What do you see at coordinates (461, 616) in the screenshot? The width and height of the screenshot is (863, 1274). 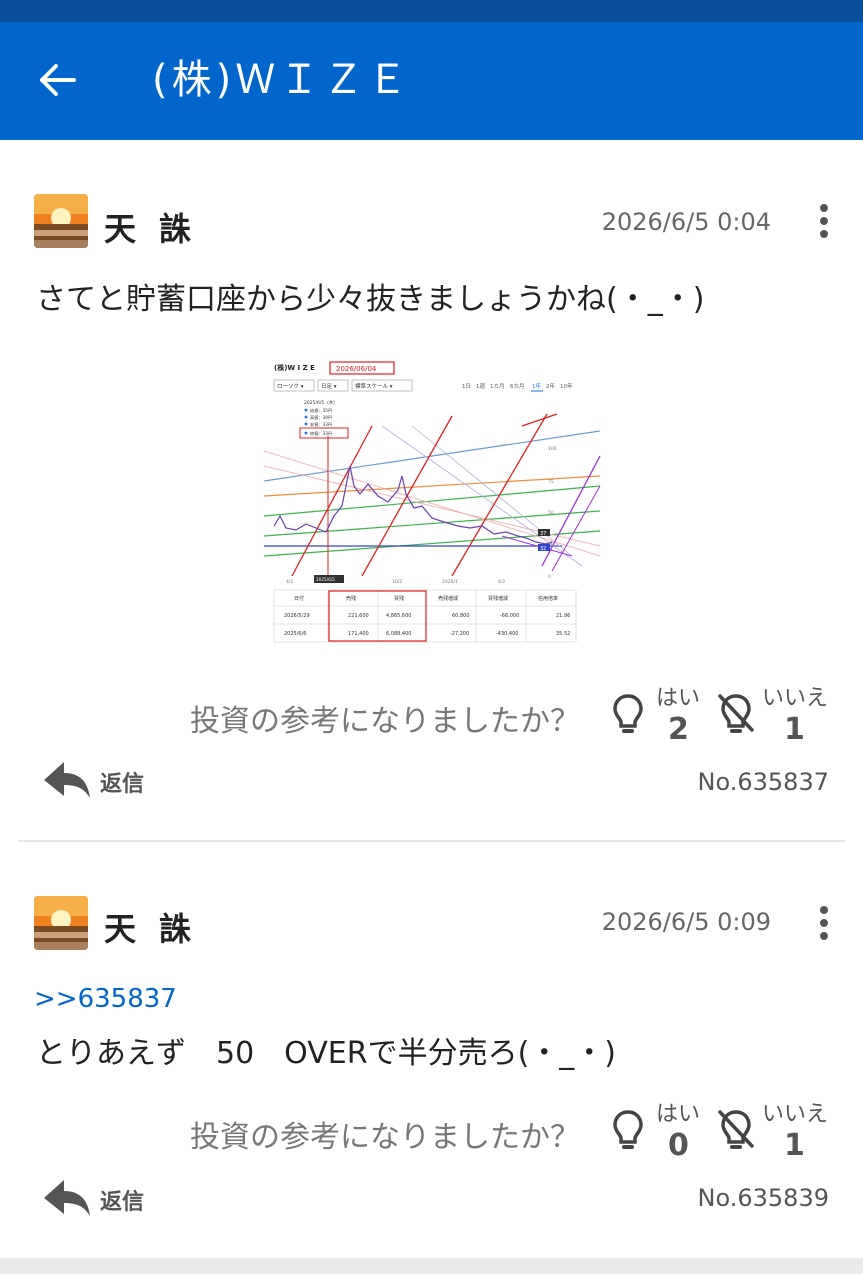 I see `chart-table-cell: 60,800` at bounding box center [461, 616].